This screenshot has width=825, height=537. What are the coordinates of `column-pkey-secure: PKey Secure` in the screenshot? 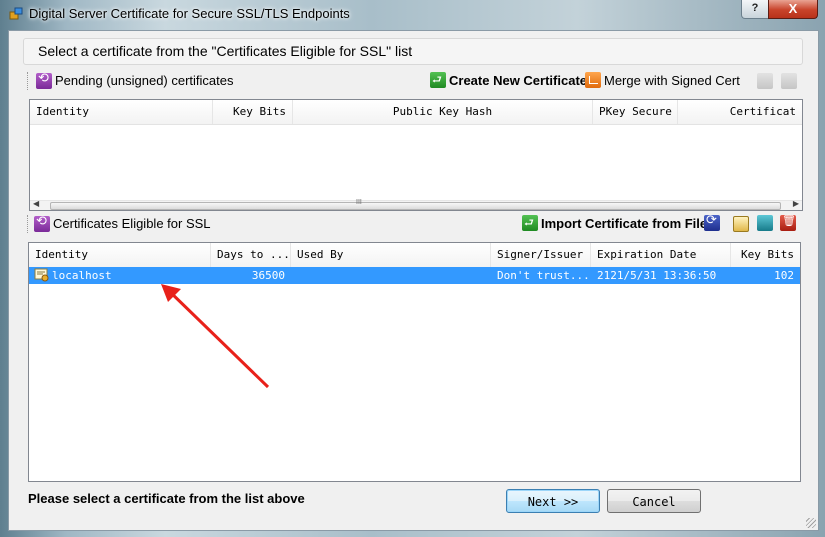 It's located at (635, 112).